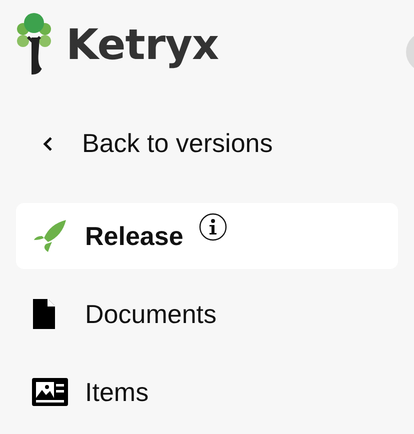 The height and width of the screenshot is (434, 414). What do you see at coordinates (44, 314) in the screenshot?
I see `document-icon` at bounding box center [44, 314].